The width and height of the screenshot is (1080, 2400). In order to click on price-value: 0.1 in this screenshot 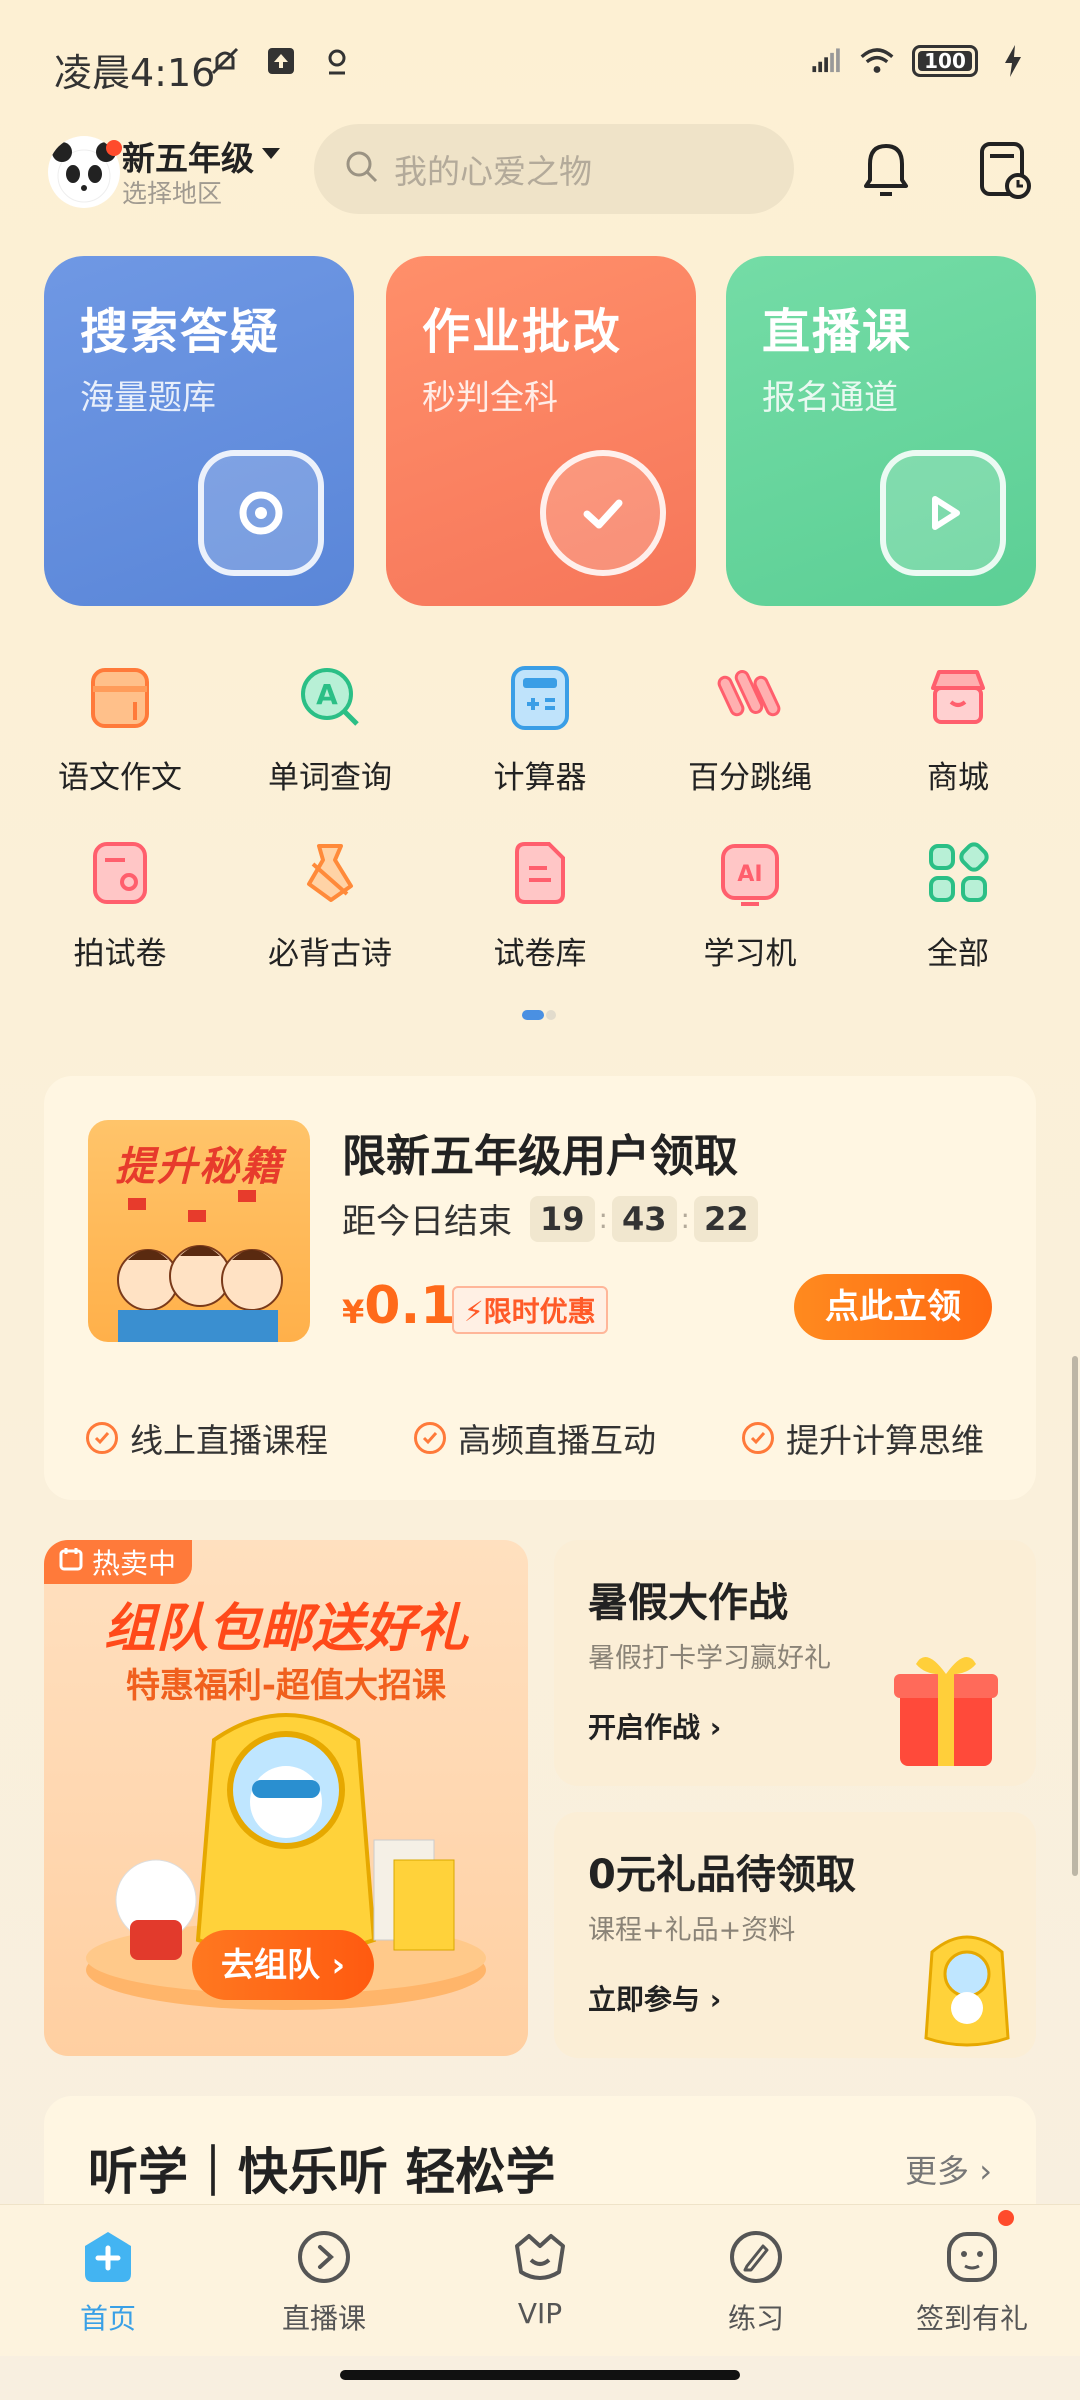, I will do `click(410, 1306)`.